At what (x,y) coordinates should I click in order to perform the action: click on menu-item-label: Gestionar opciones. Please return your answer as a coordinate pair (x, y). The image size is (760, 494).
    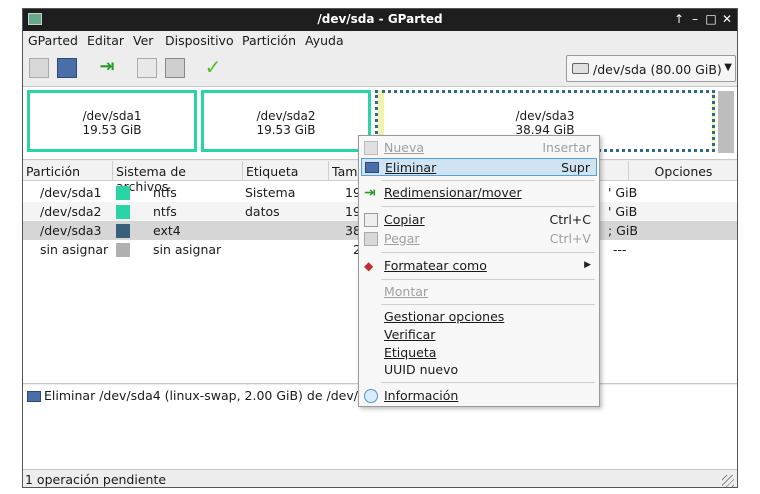
    Looking at the image, I should click on (444, 316).